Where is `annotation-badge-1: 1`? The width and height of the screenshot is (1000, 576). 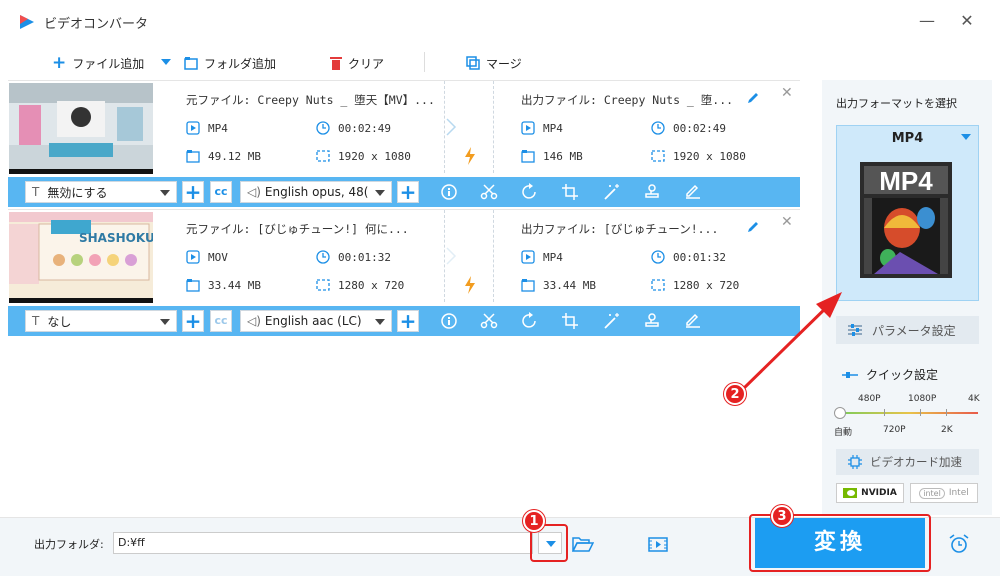
annotation-badge-1: 1 is located at coordinates (534, 521).